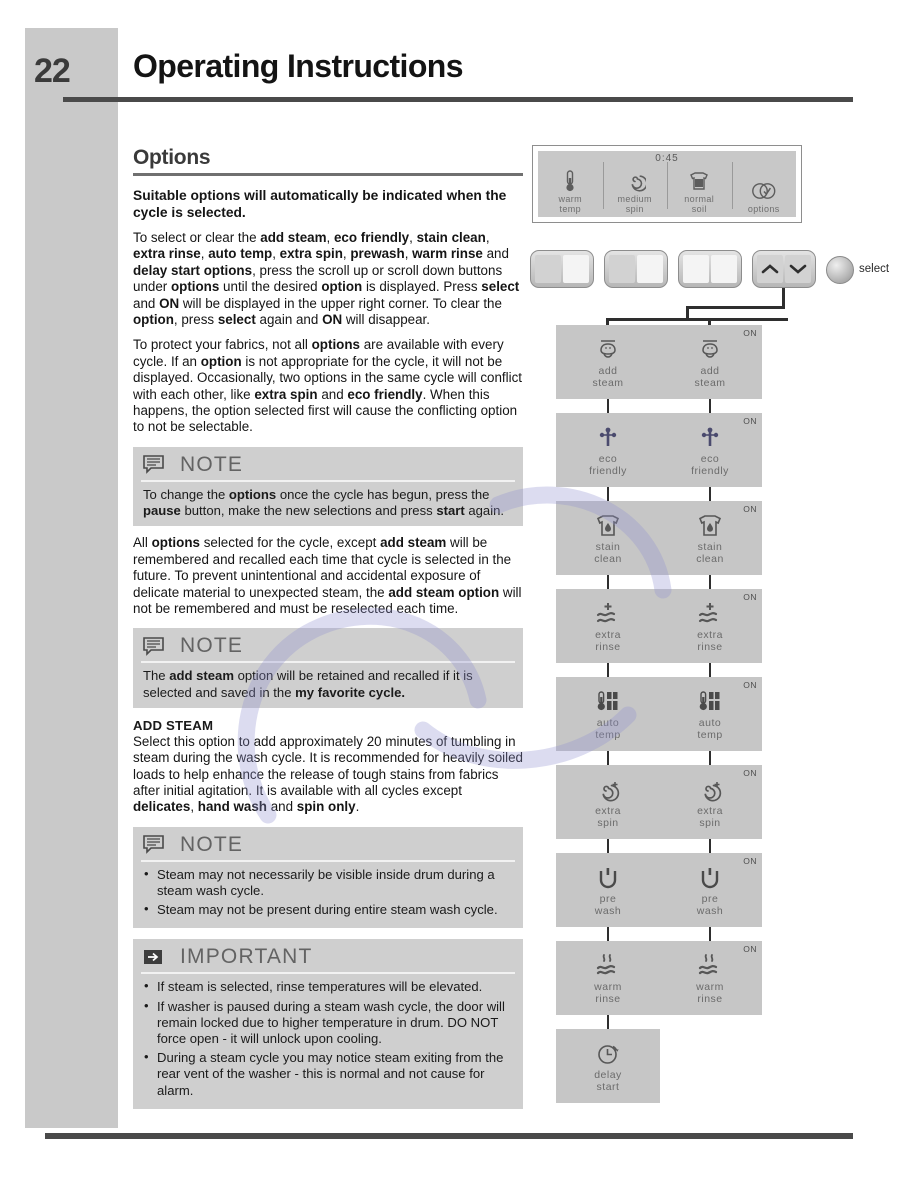 The width and height of the screenshot is (918, 1188). What do you see at coordinates (608, 898) in the screenshot?
I see `option-label: pre` at bounding box center [608, 898].